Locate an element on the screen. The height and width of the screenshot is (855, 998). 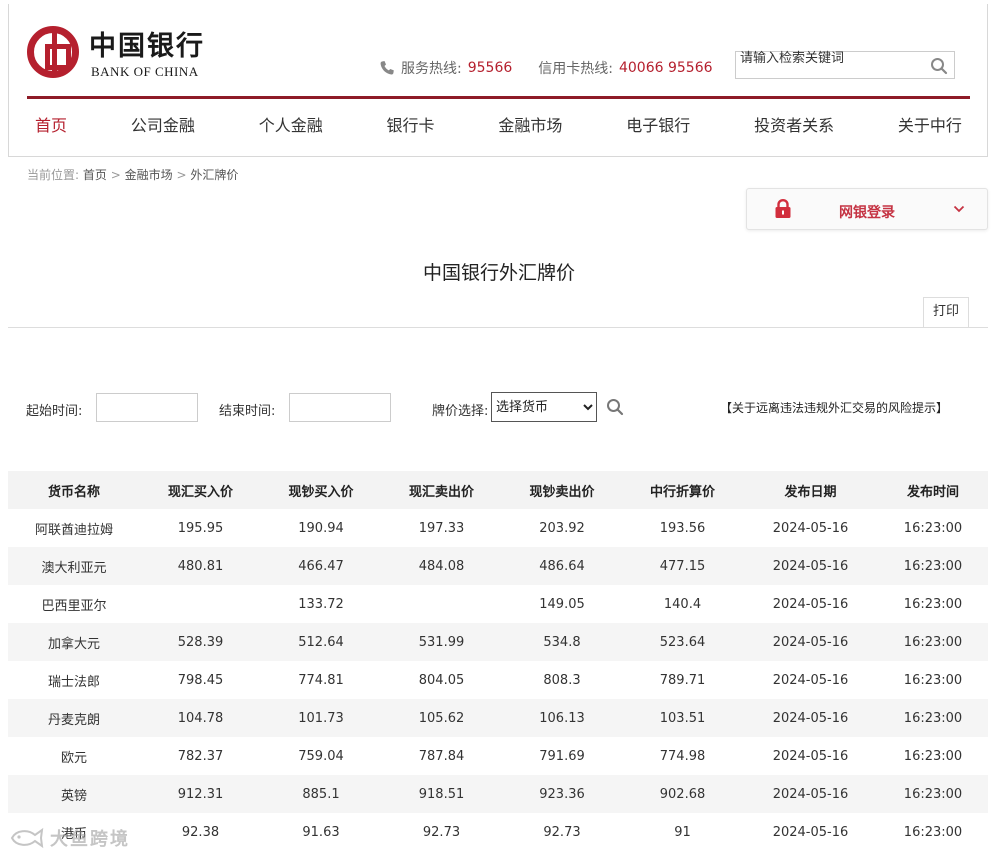
breadcrumb-markets: 金融市场 is located at coordinates (149, 175).